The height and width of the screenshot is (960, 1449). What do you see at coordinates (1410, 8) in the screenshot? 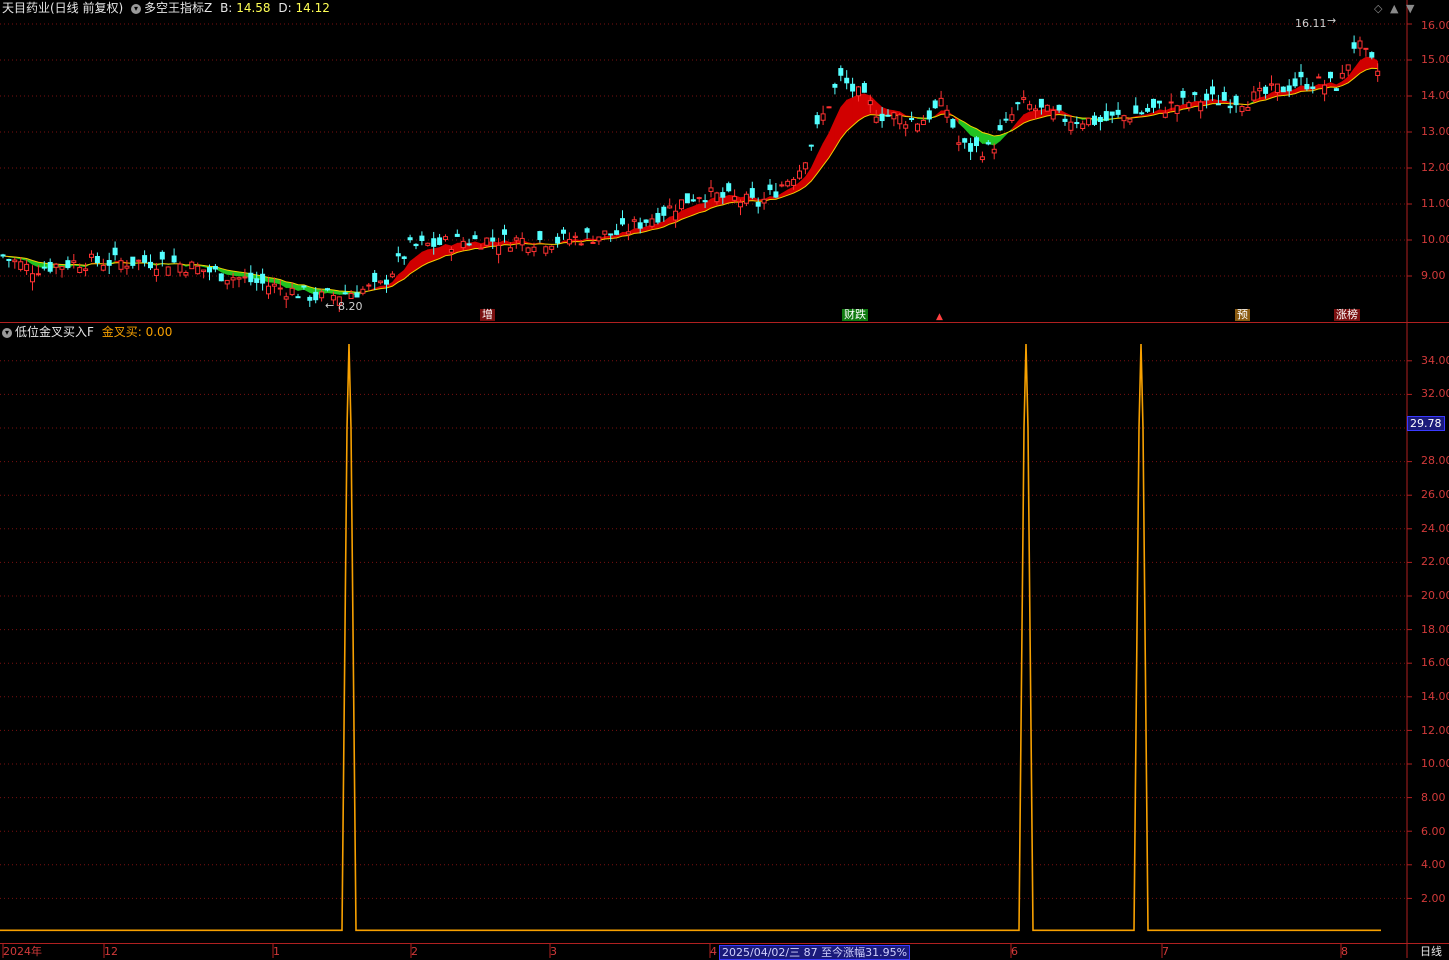
I see `down-arrow-icon: ▼` at bounding box center [1410, 8].